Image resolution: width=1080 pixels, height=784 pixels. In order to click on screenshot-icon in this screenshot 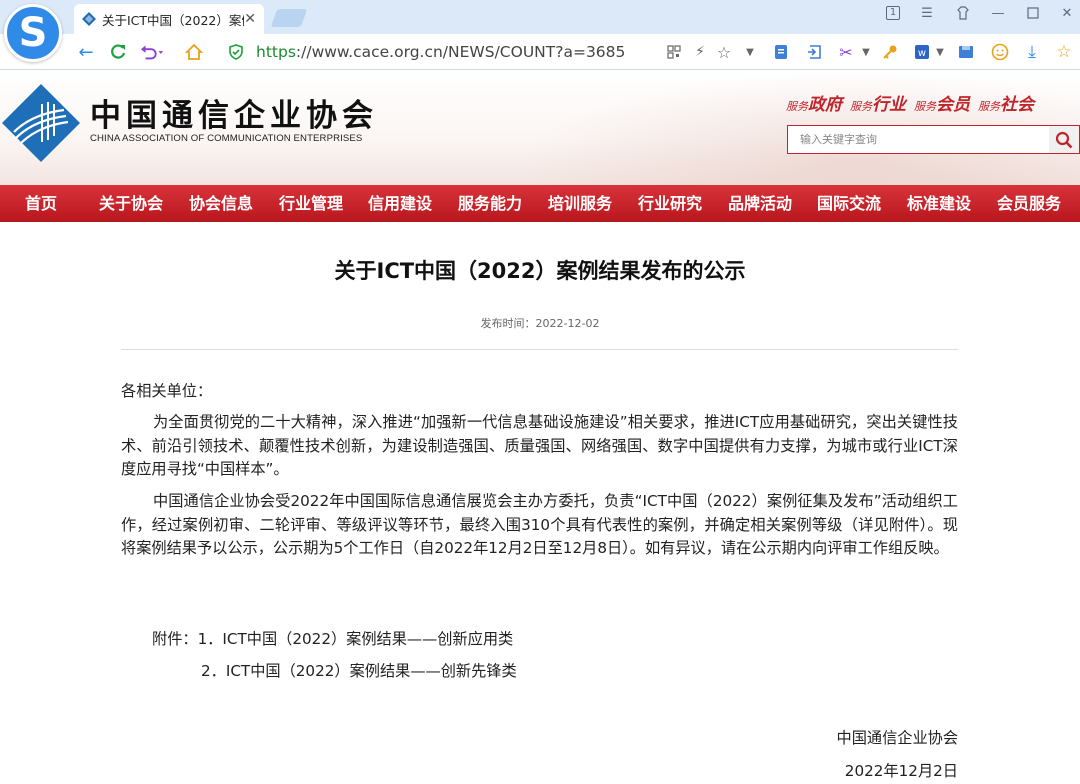, I will do `click(781, 52)`.